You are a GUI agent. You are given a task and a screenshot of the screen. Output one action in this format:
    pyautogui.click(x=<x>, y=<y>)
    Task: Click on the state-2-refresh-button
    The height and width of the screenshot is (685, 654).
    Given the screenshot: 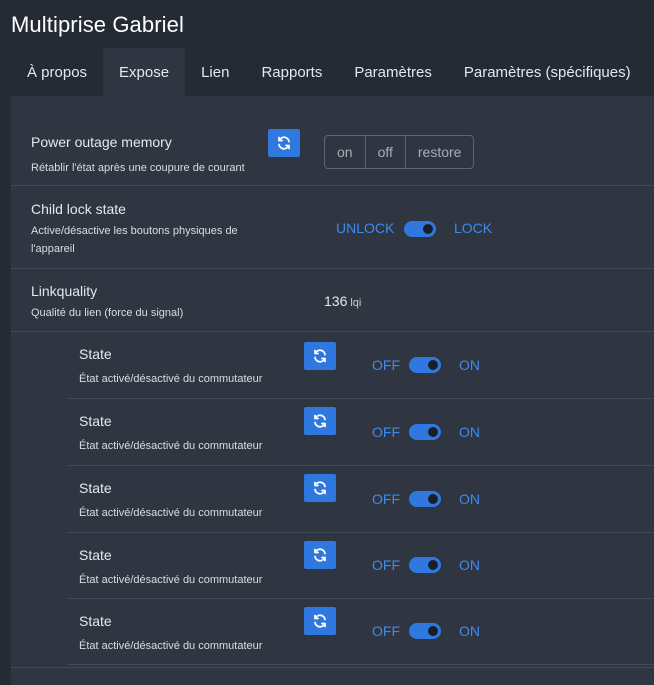 What is the action you would take?
    pyautogui.click(x=320, y=421)
    